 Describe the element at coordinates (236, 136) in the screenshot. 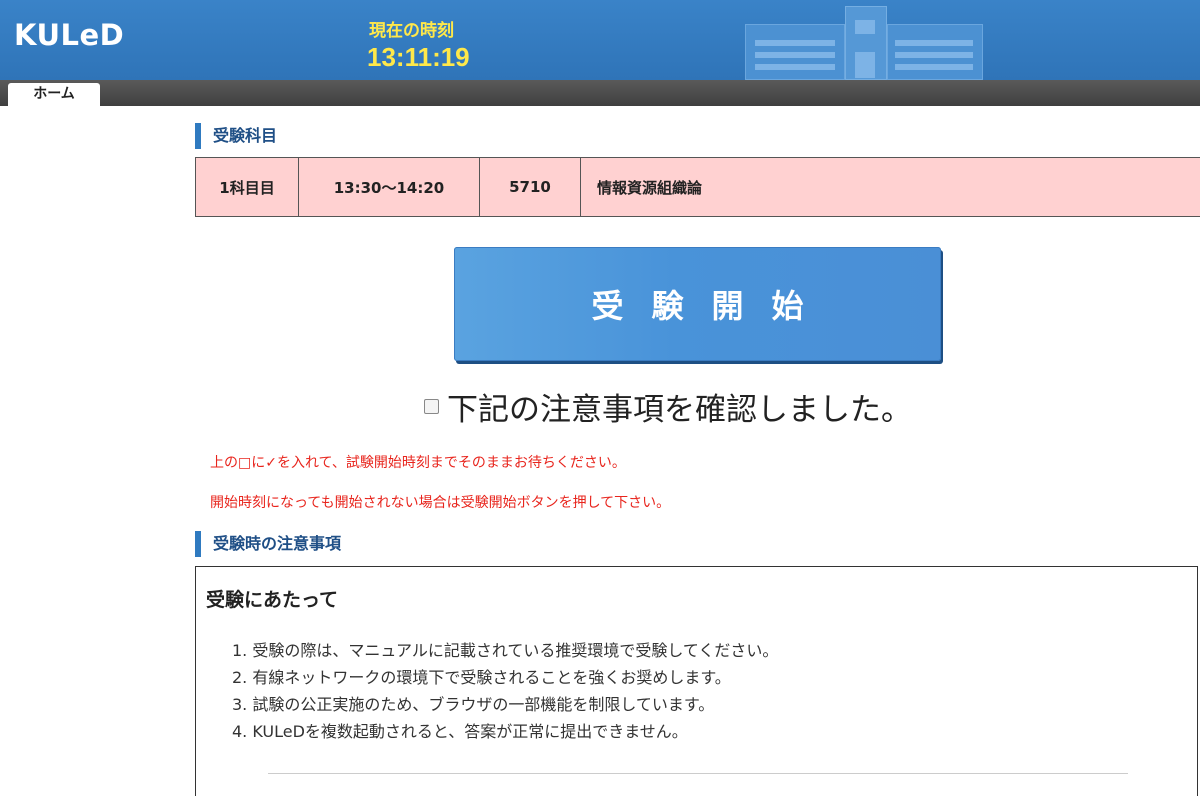

I see `subject-heading: 受験科目` at that location.